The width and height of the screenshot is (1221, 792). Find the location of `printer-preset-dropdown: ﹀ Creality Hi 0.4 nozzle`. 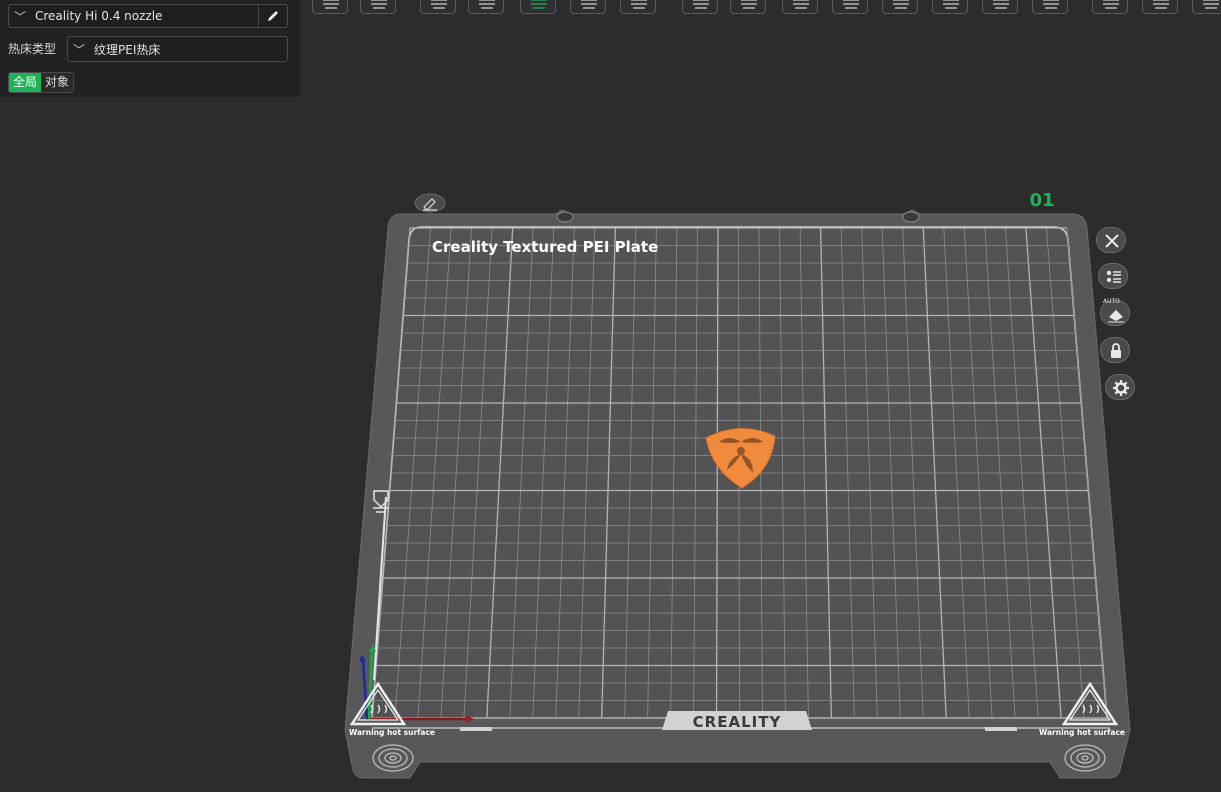

printer-preset-dropdown: ﹀ Creality Hi 0.4 nozzle is located at coordinates (148, 16).